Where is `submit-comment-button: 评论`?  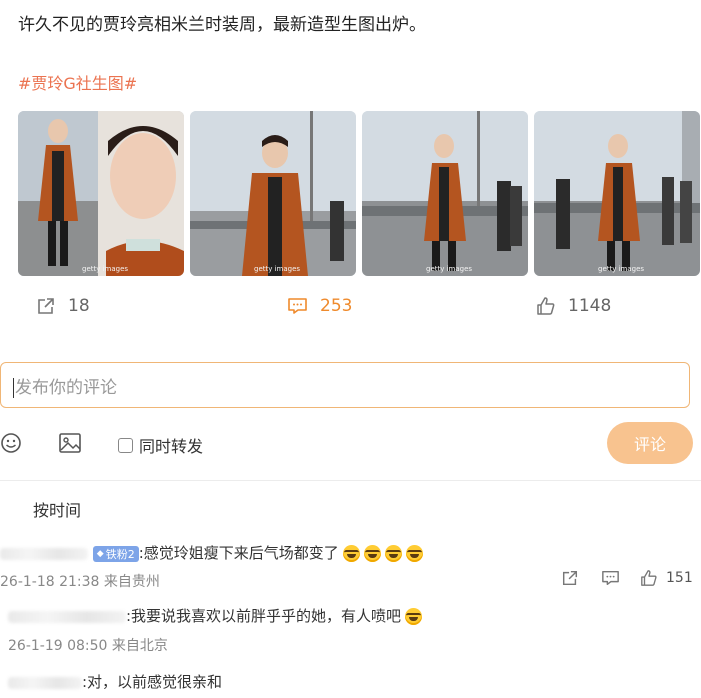 submit-comment-button: 评论 is located at coordinates (650, 443).